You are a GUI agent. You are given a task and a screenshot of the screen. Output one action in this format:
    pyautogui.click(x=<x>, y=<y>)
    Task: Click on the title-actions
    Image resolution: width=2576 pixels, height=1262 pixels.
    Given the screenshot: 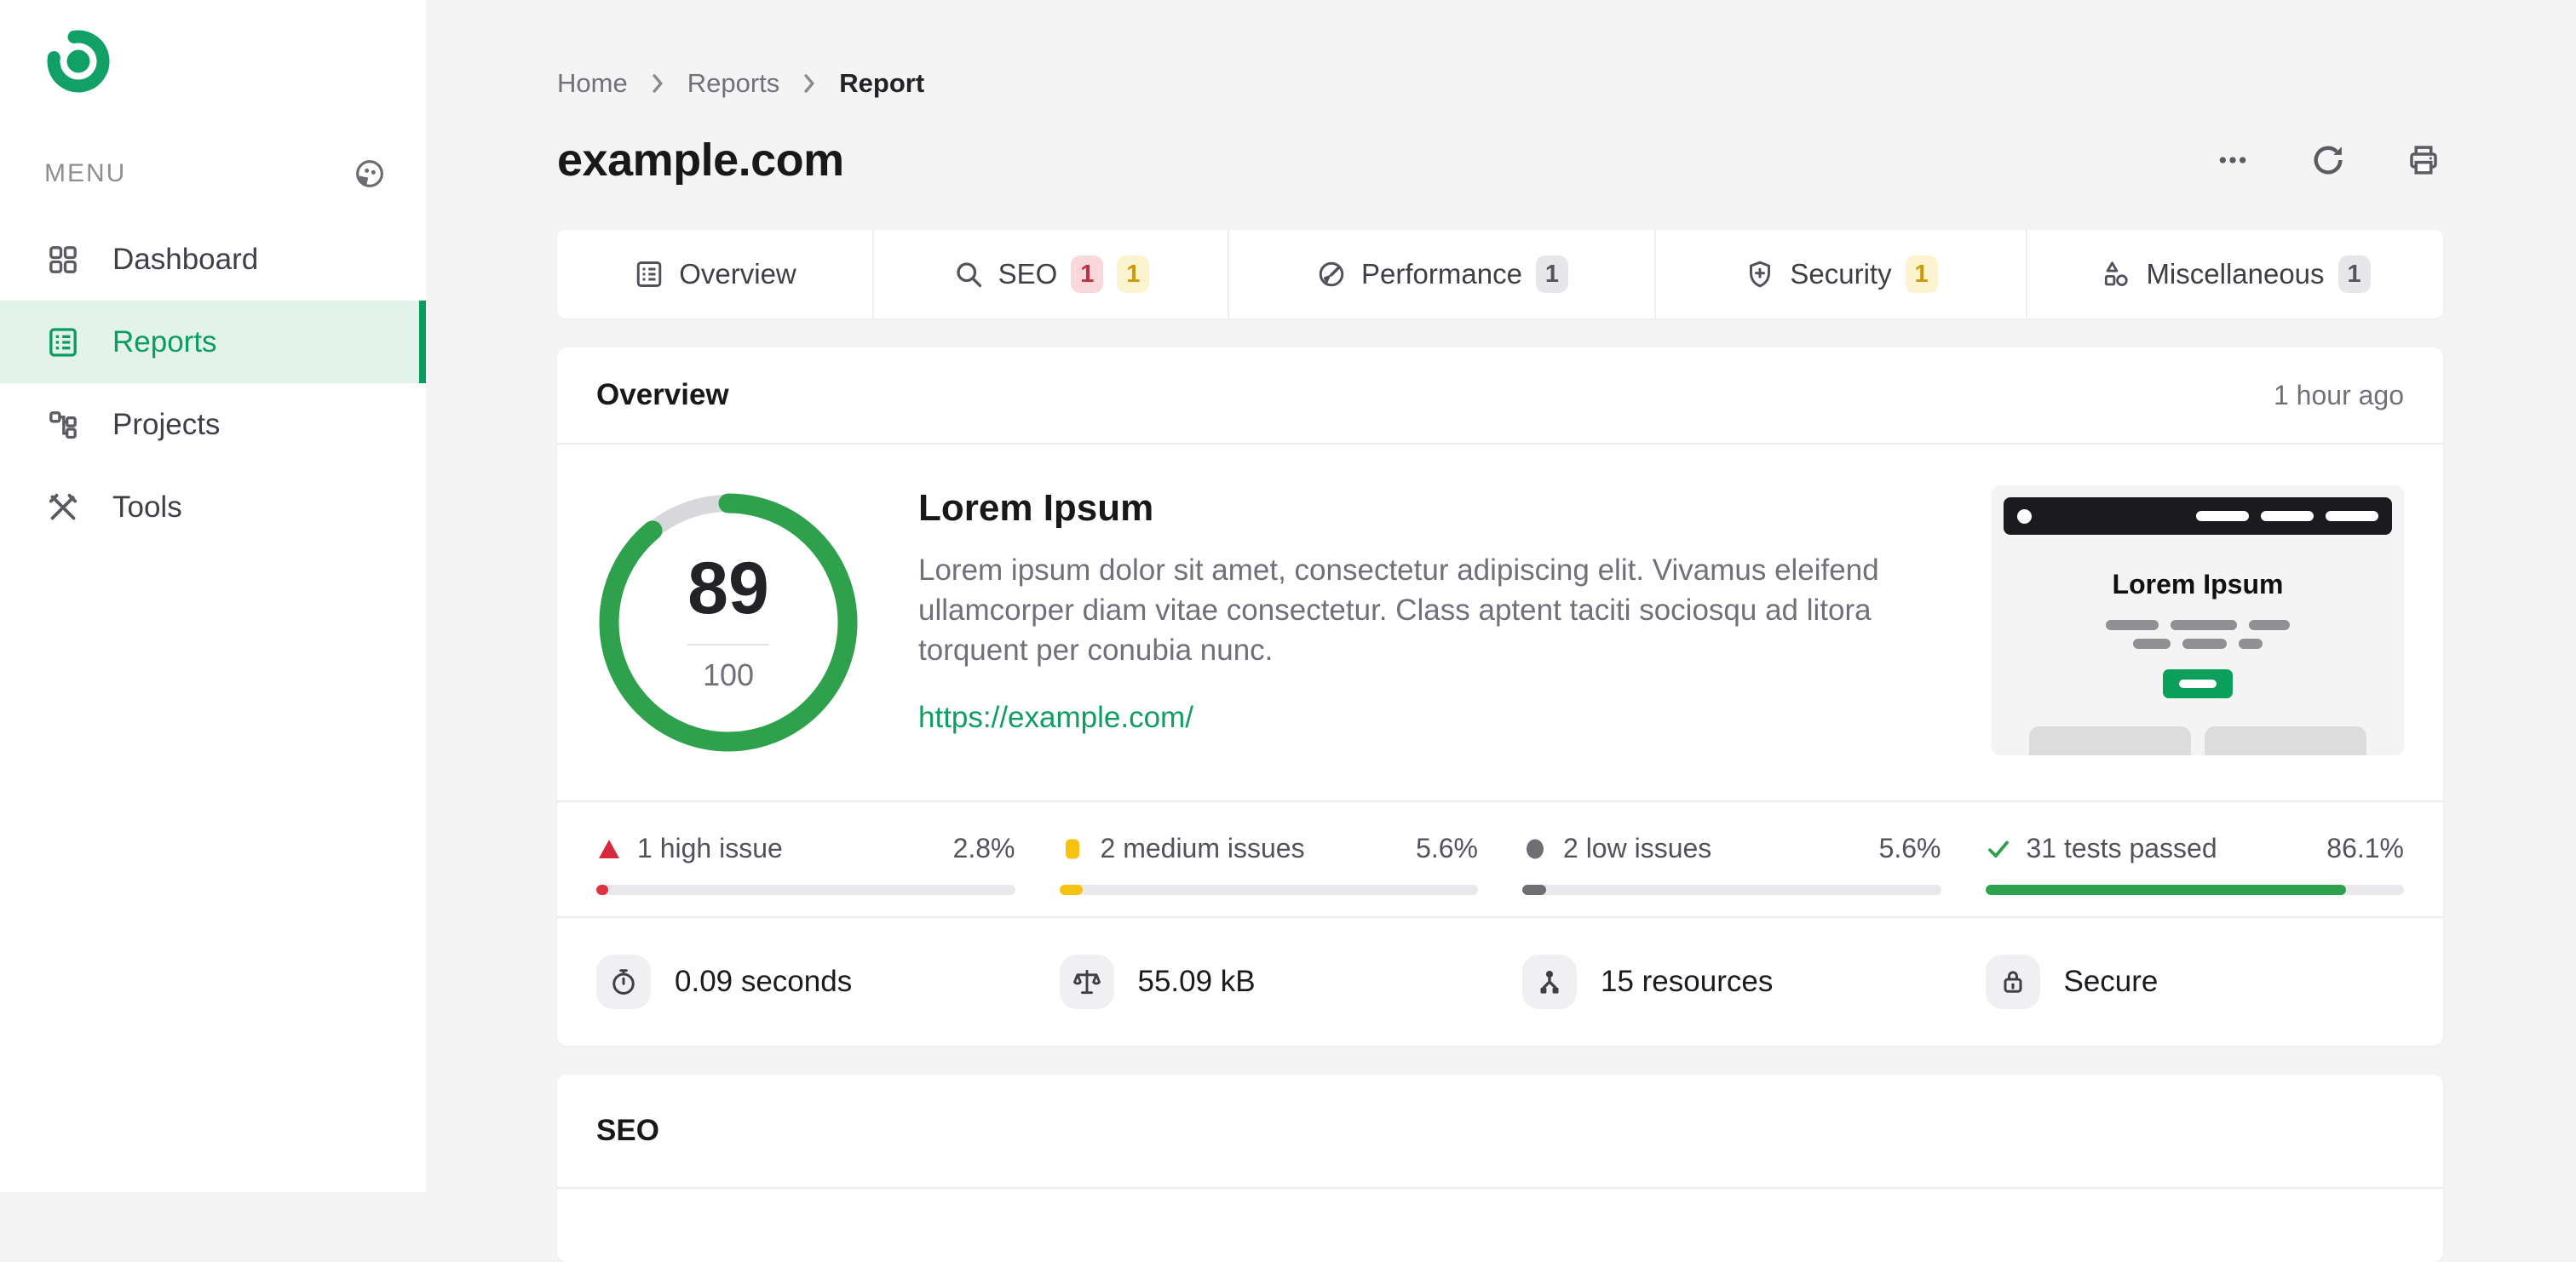 What is the action you would take?
    pyautogui.click(x=2328, y=160)
    